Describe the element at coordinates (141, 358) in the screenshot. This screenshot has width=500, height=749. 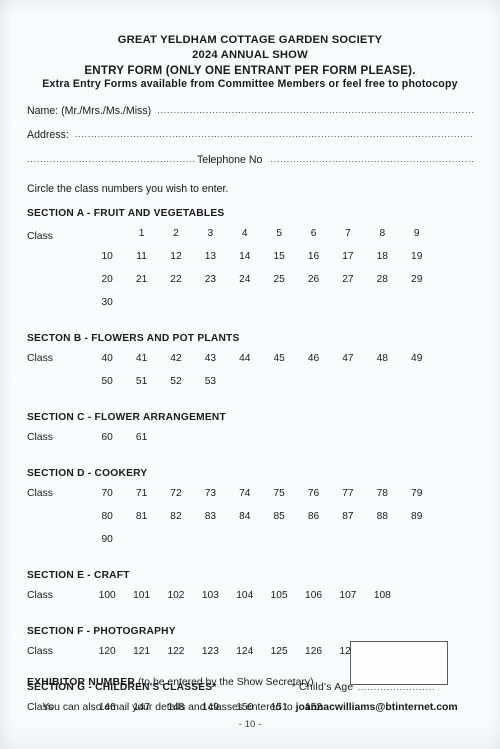
I see `class-number: 41` at that location.